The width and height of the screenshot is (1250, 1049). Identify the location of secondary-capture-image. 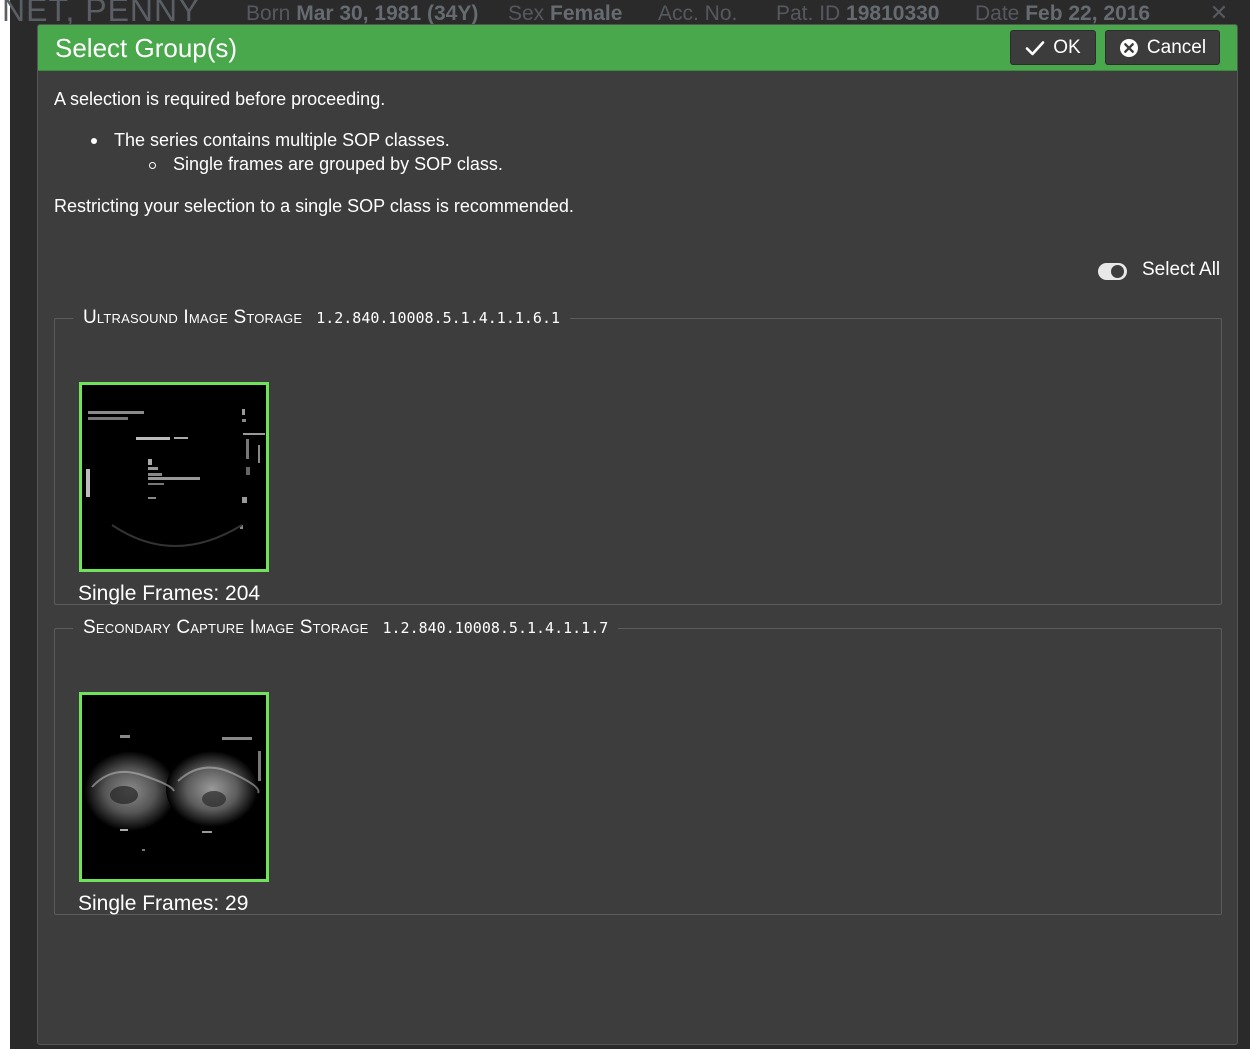
(174, 787).